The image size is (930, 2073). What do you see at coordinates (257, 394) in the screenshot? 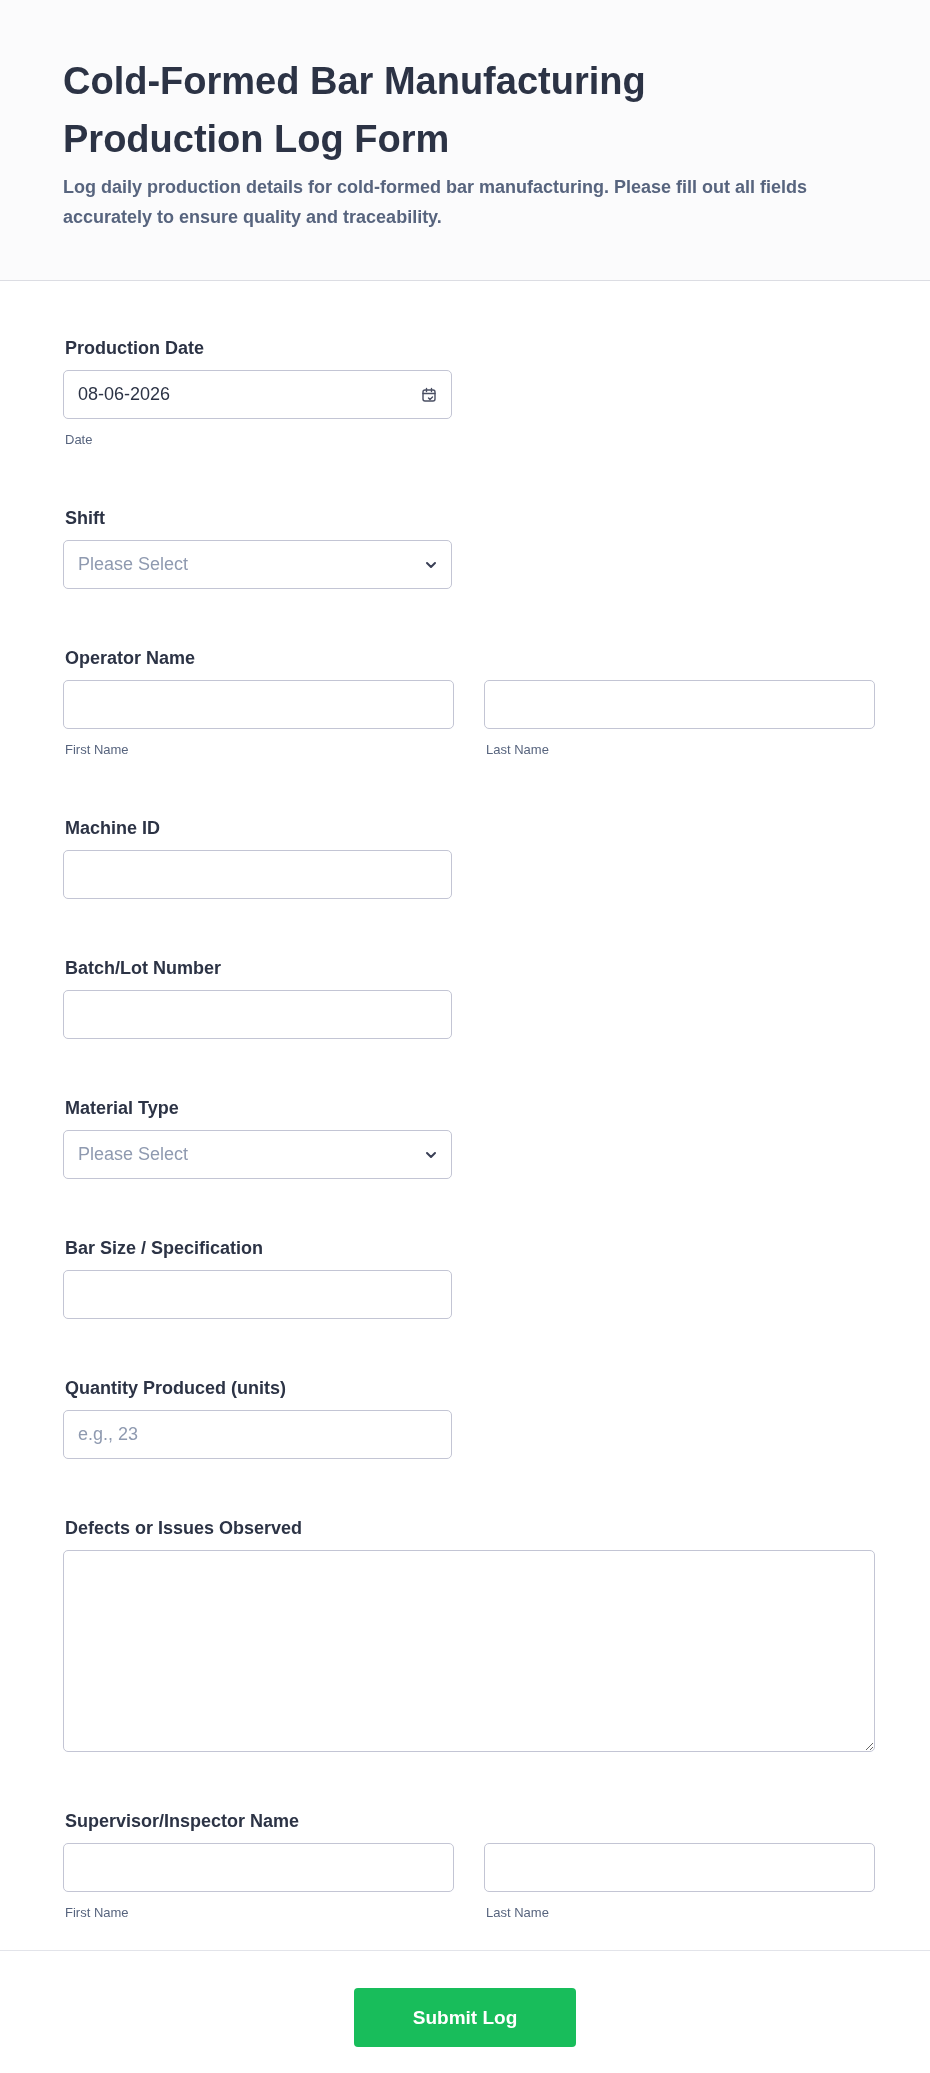
I see `date-field: 08-06-2026` at bounding box center [257, 394].